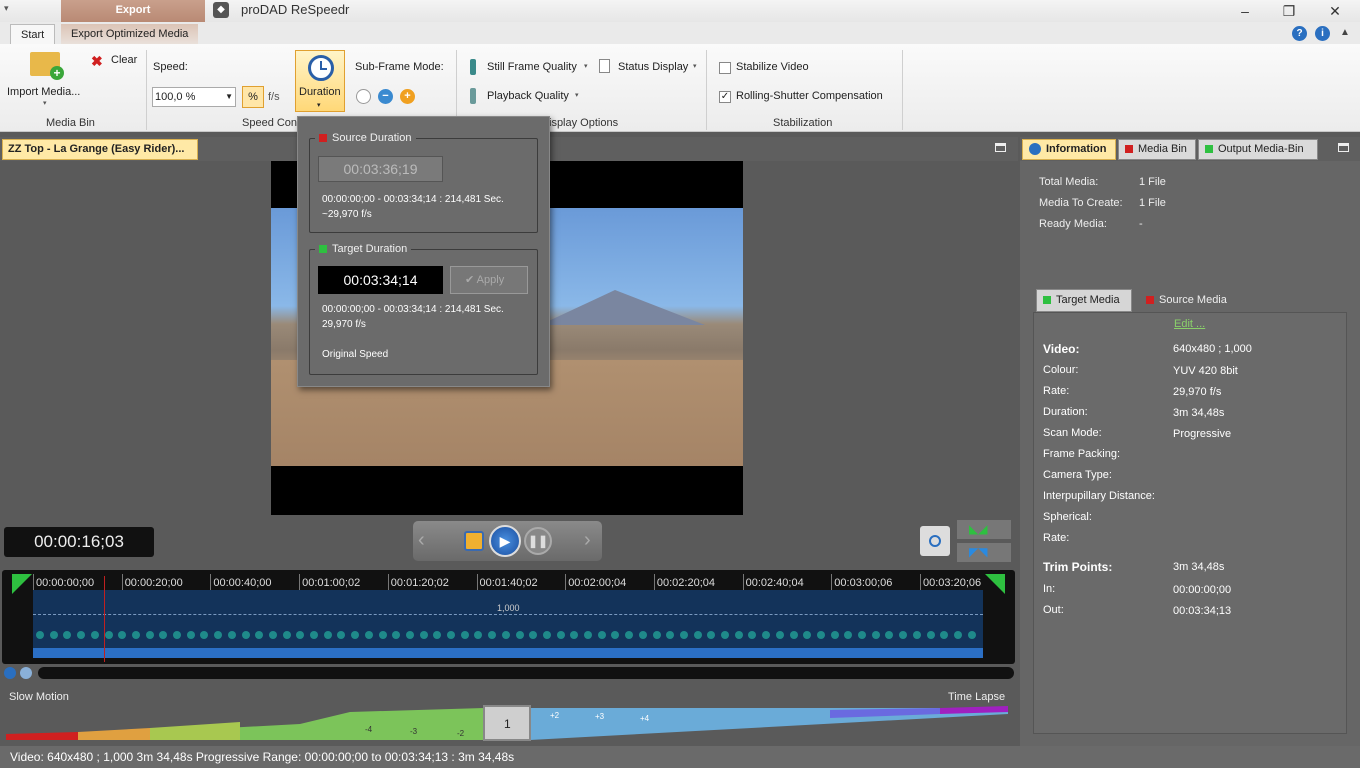 Image resolution: width=1360 pixels, height=768 pixels. I want to click on tab-target-media: Target Media, so click(1084, 300).